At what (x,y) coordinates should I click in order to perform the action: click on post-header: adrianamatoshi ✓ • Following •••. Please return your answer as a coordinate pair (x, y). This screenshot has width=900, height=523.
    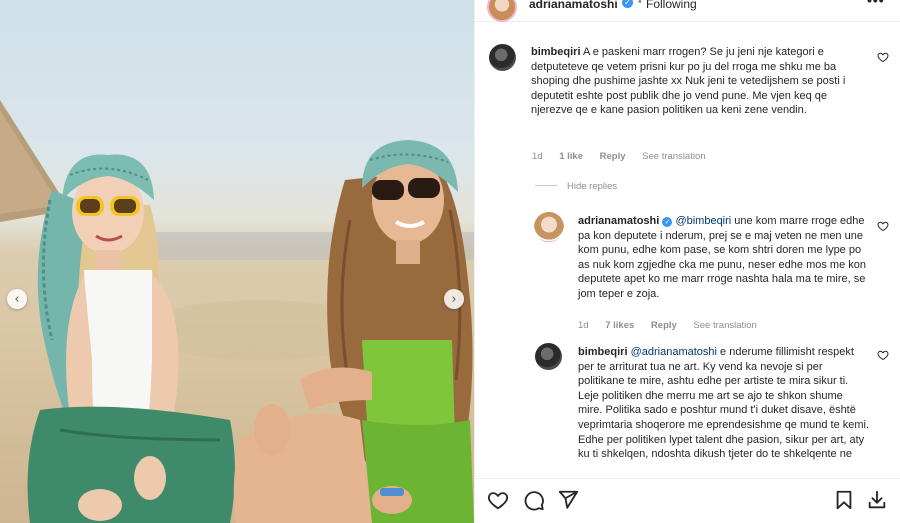
    Looking at the image, I should click on (687, 11).